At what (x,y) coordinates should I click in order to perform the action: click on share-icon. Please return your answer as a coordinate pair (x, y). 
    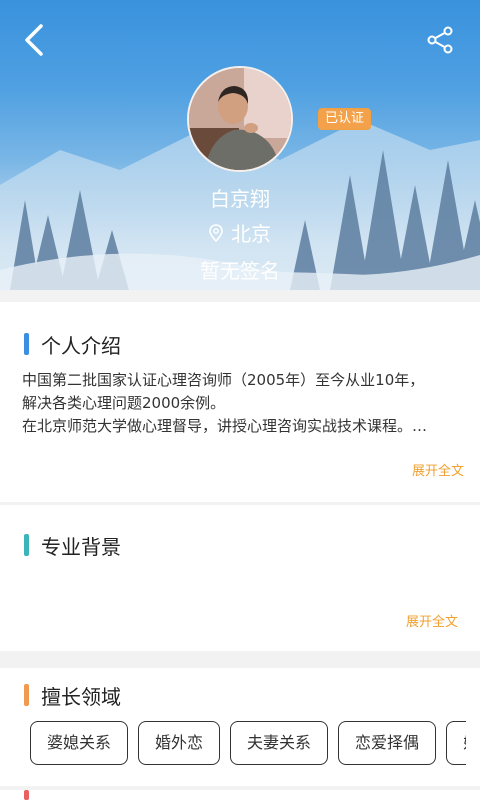
    Looking at the image, I should click on (440, 40).